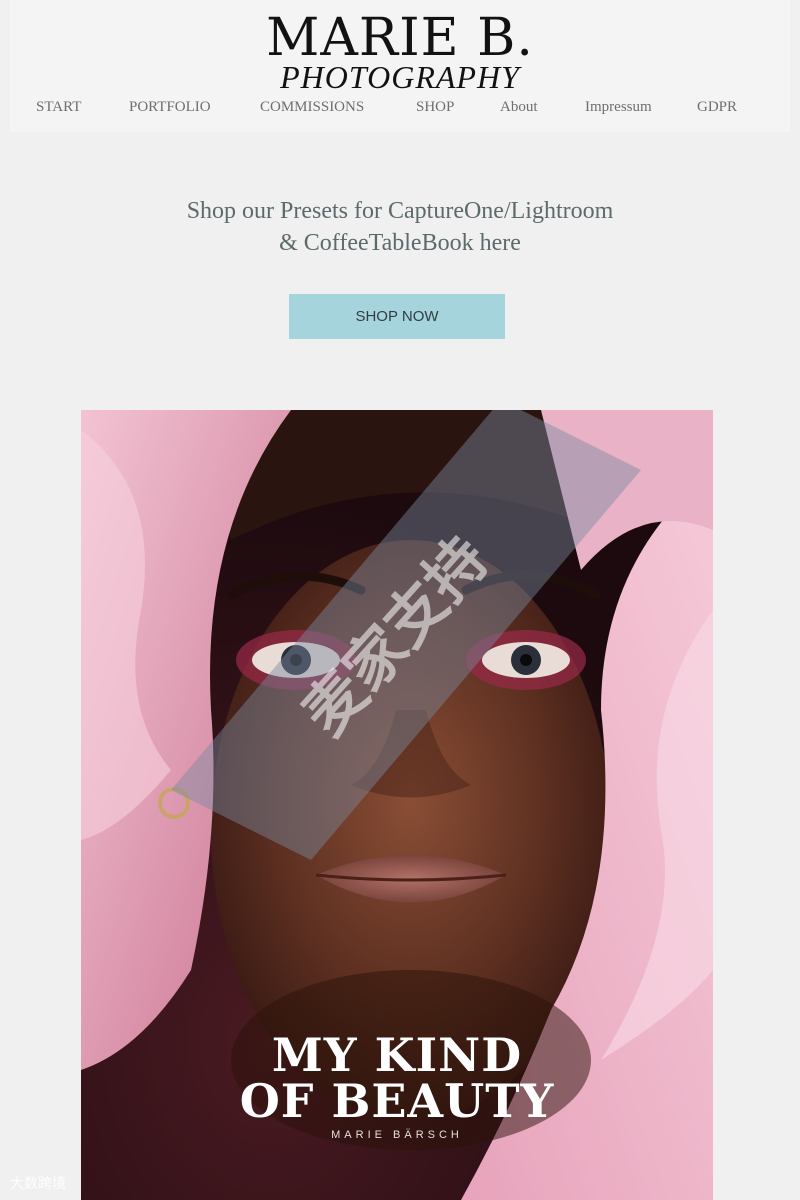  I want to click on cover-author: MARIE BÄRSCH, so click(397, 1135).